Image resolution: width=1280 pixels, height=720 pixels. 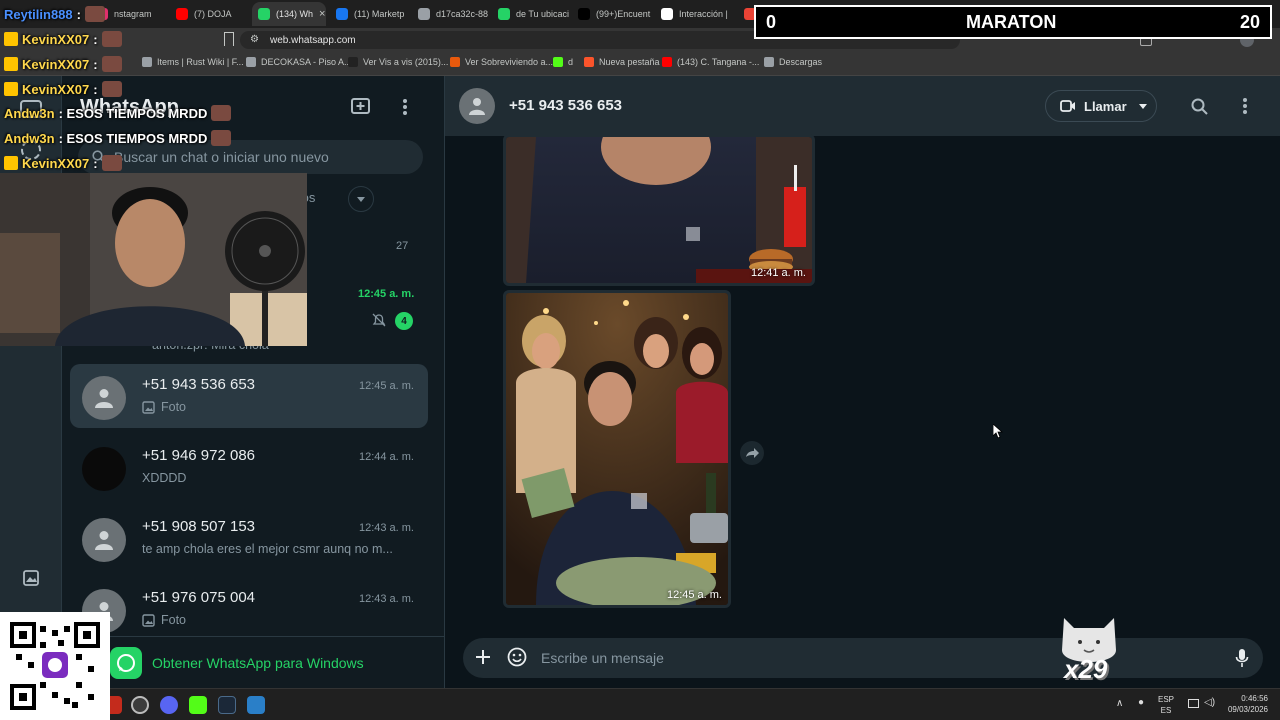 I want to click on lang-code: ESP, so click(x=1166, y=699).